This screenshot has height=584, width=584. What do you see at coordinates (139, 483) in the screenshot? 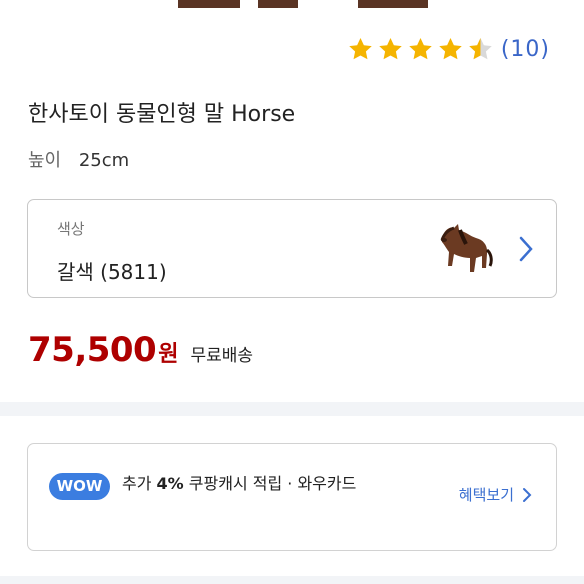
I see `benefit-text-pre: 추가` at bounding box center [139, 483].